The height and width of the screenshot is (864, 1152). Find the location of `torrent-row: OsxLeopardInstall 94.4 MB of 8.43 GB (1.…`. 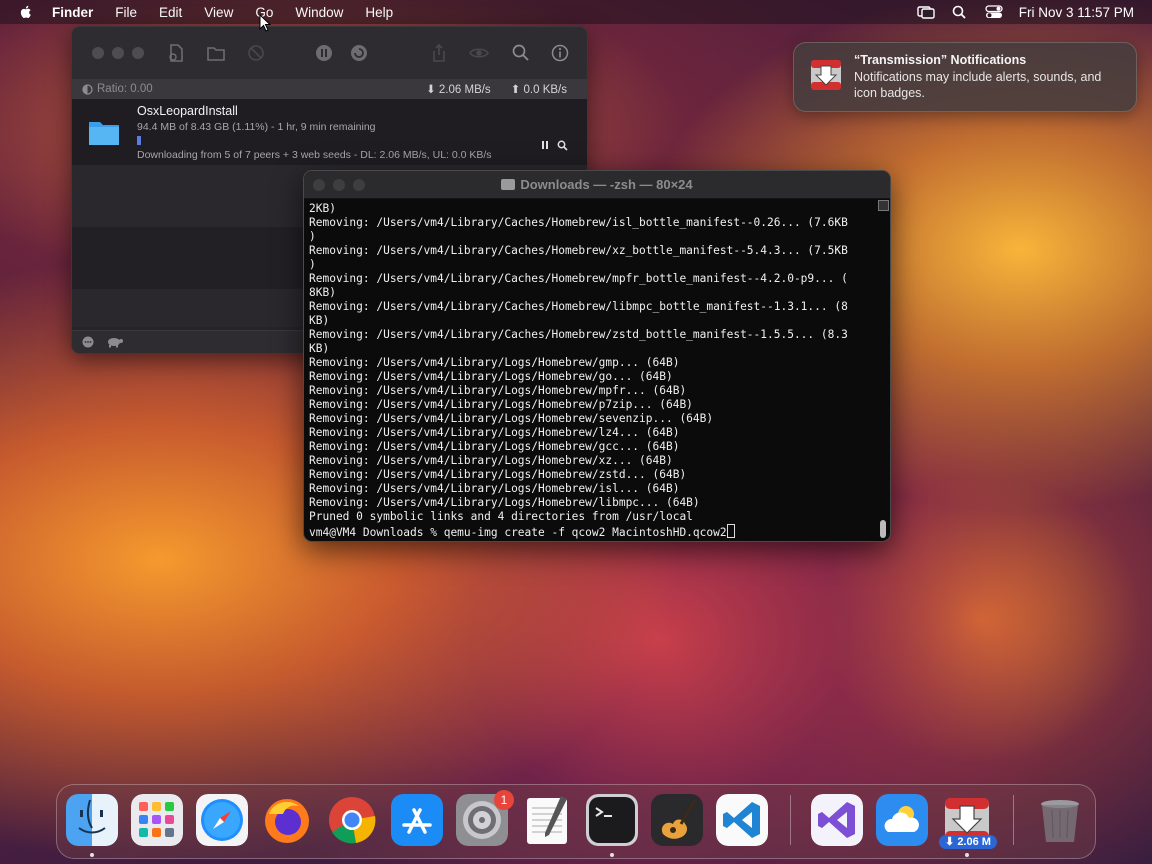

torrent-row: OsxLeopardInstall 94.4 MB of 8.43 GB (1.… is located at coordinates (329, 132).